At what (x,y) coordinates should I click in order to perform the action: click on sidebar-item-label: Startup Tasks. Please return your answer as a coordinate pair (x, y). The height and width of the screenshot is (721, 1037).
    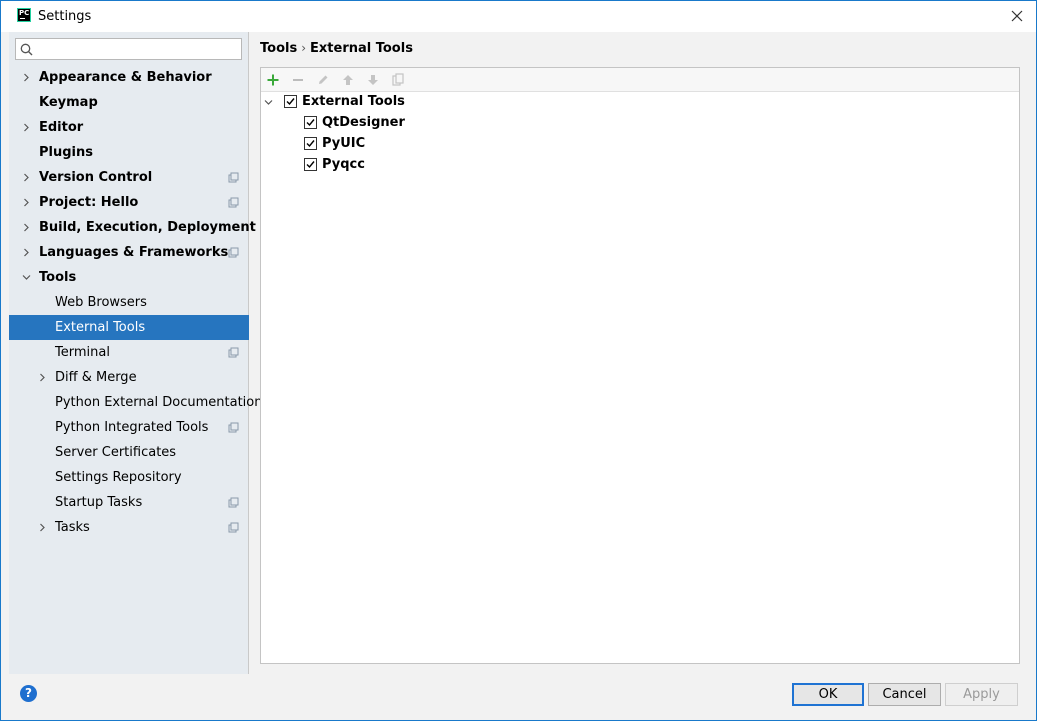
    Looking at the image, I should click on (99, 502).